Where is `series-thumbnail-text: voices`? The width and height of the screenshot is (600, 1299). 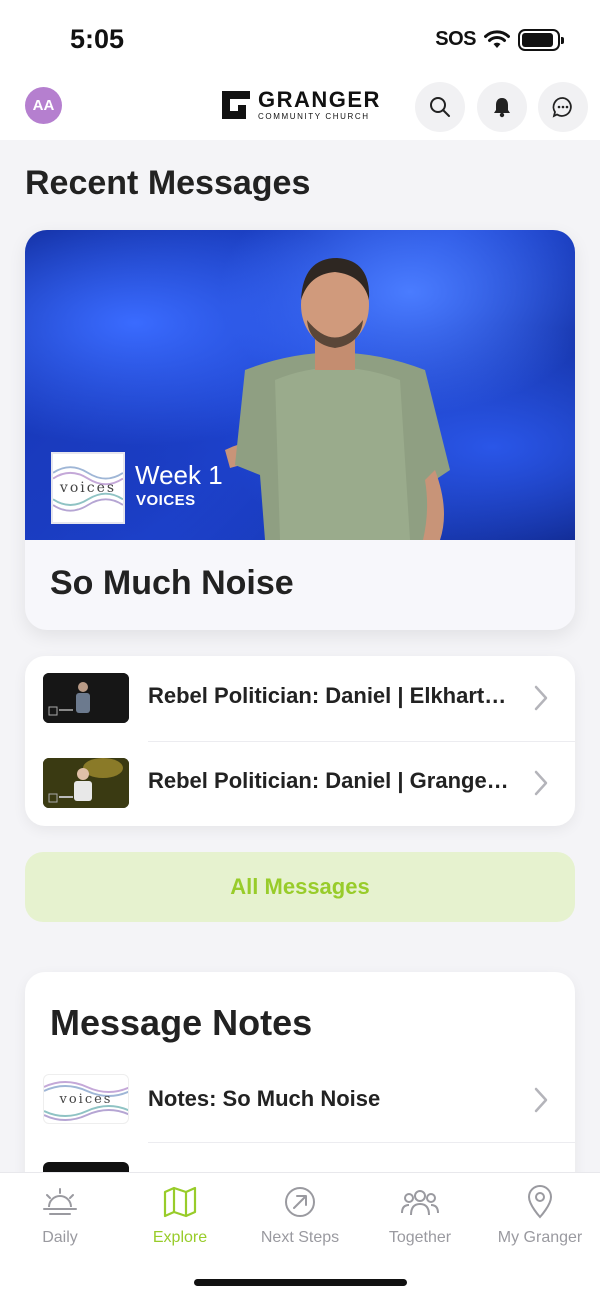 series-thumbnail-text: voices is located at coordinates (88, 488).